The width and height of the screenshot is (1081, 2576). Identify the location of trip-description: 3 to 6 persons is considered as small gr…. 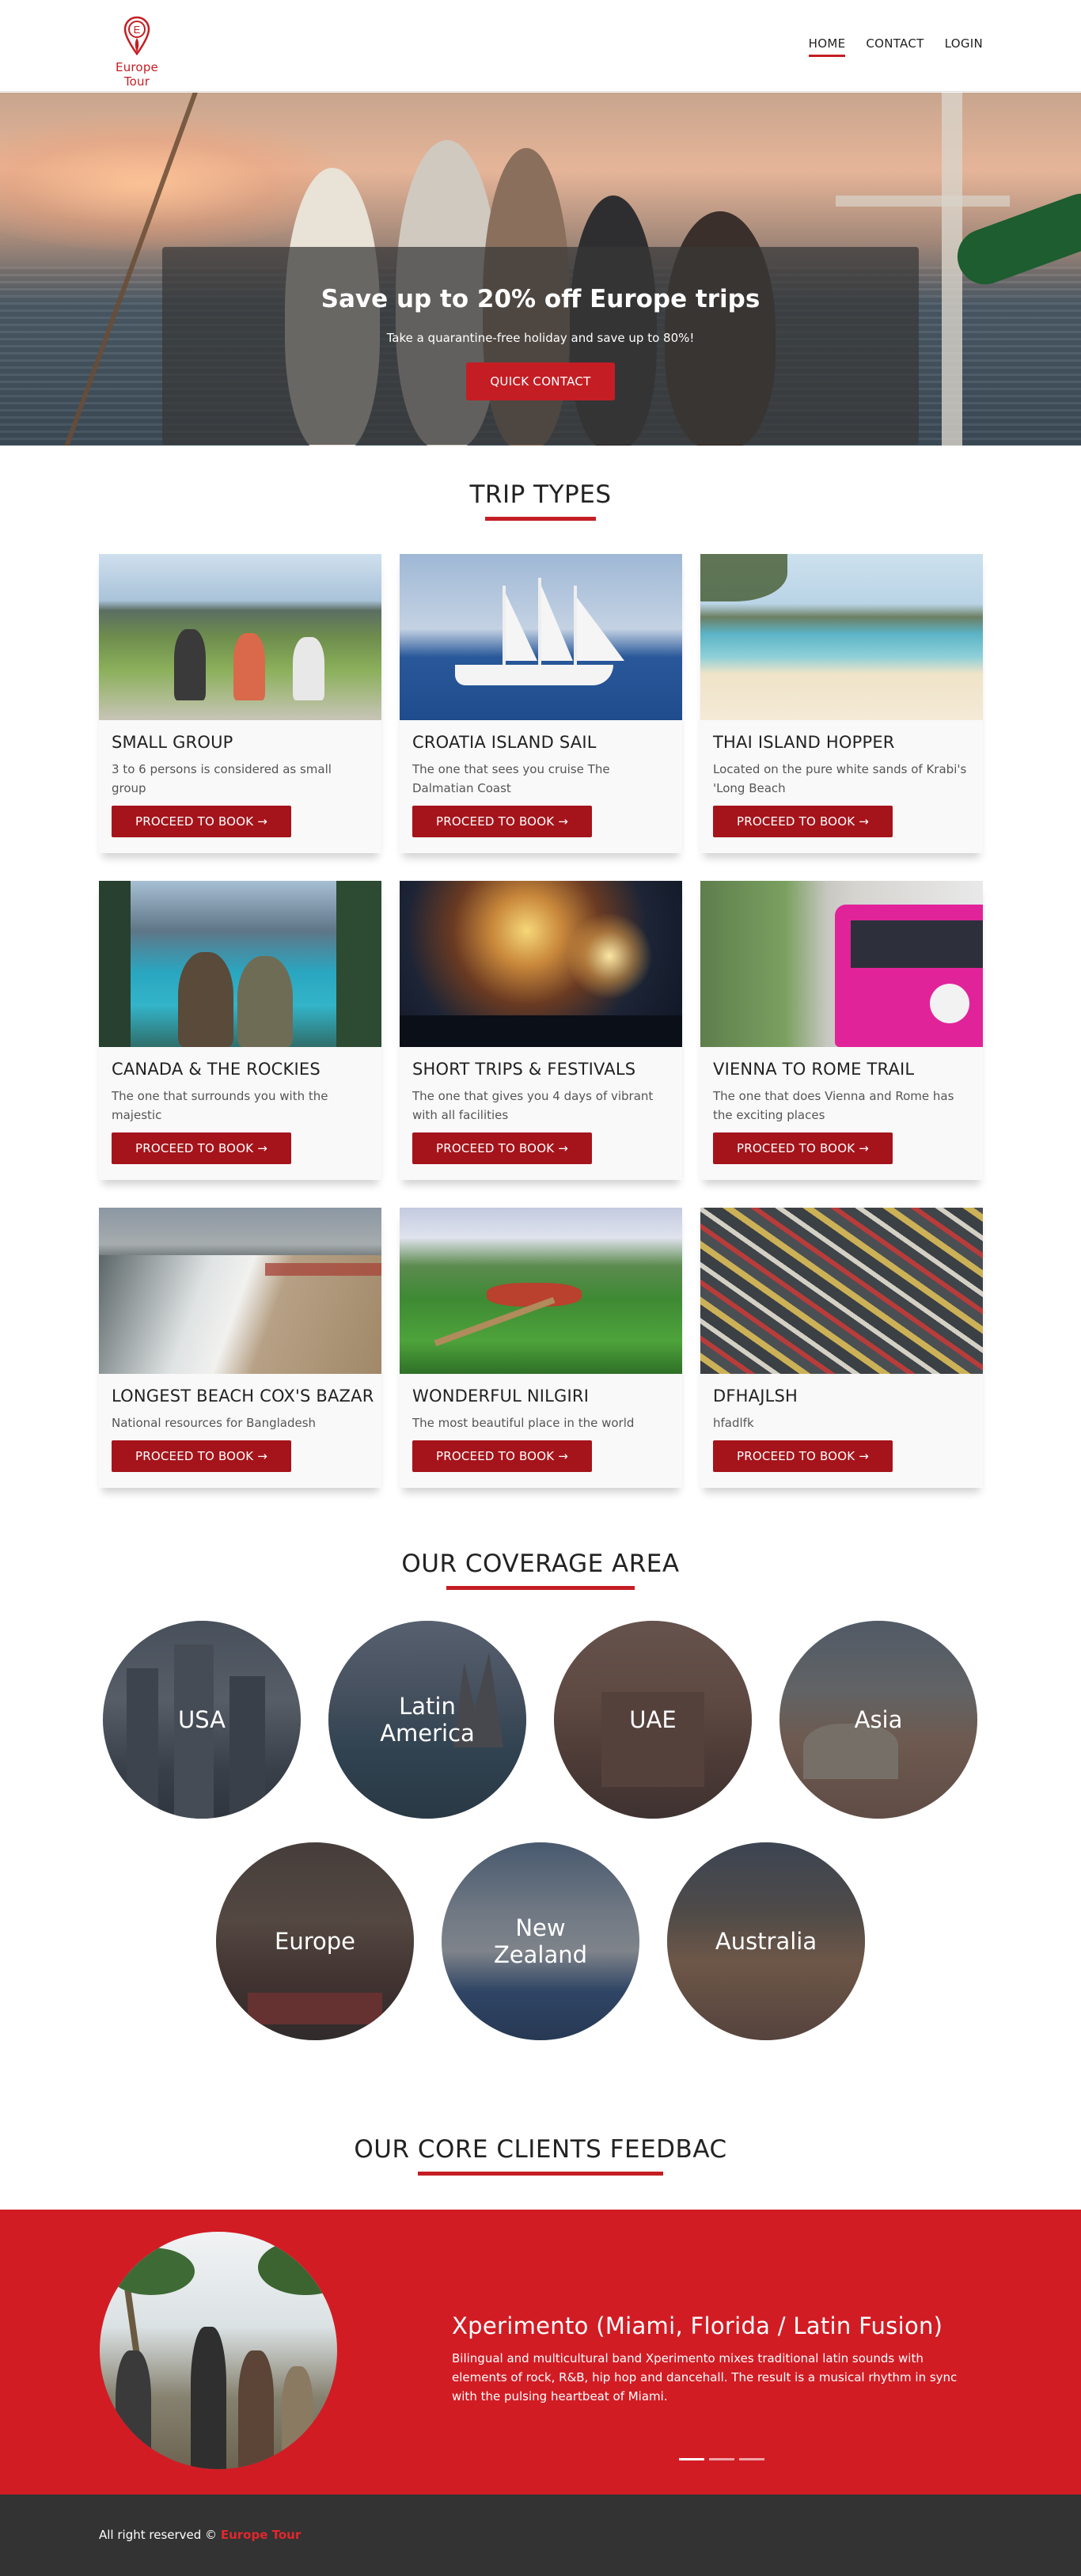
(222, 778).